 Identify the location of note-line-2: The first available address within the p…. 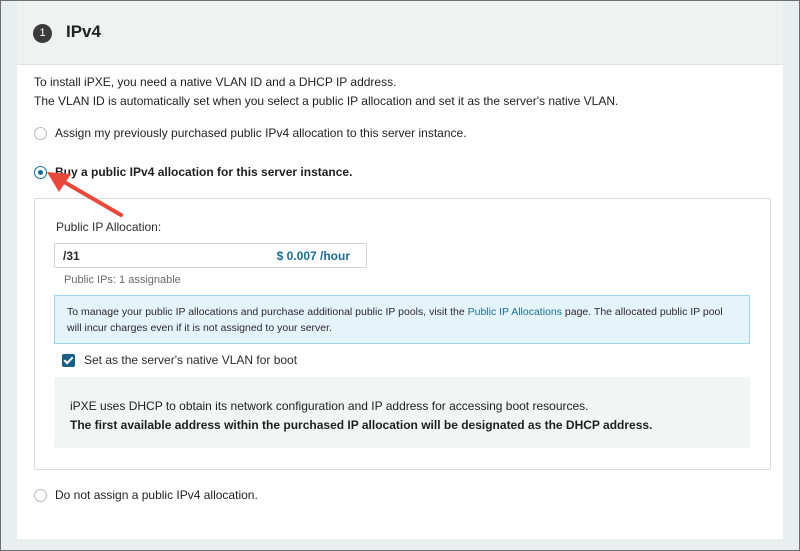
(361, 425).